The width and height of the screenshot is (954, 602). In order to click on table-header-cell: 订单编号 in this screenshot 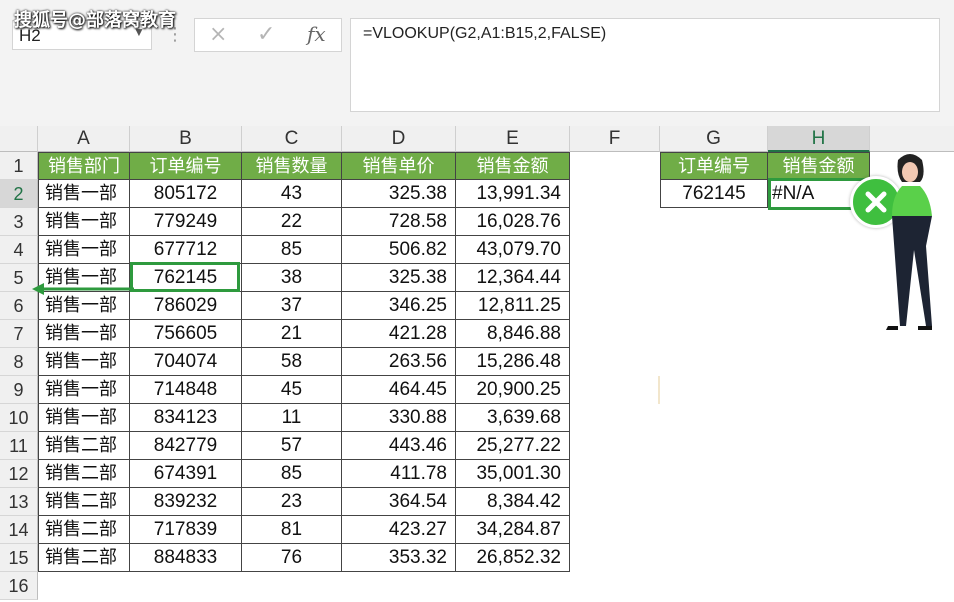, I will do `click(186, 166)`.